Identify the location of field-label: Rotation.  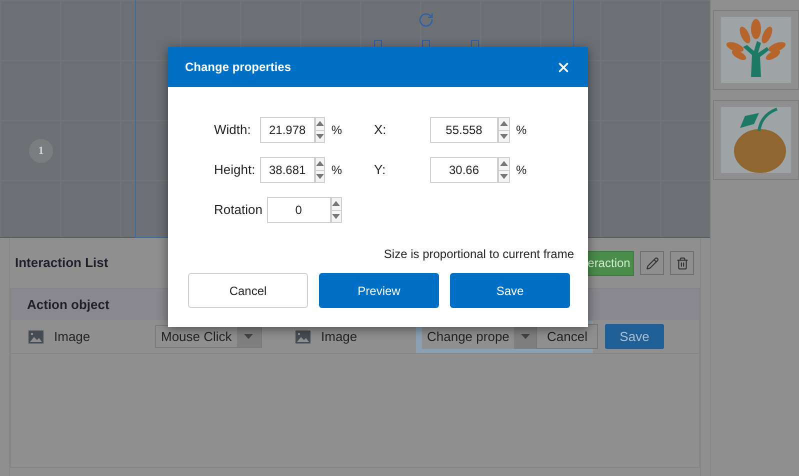
(239, 210).